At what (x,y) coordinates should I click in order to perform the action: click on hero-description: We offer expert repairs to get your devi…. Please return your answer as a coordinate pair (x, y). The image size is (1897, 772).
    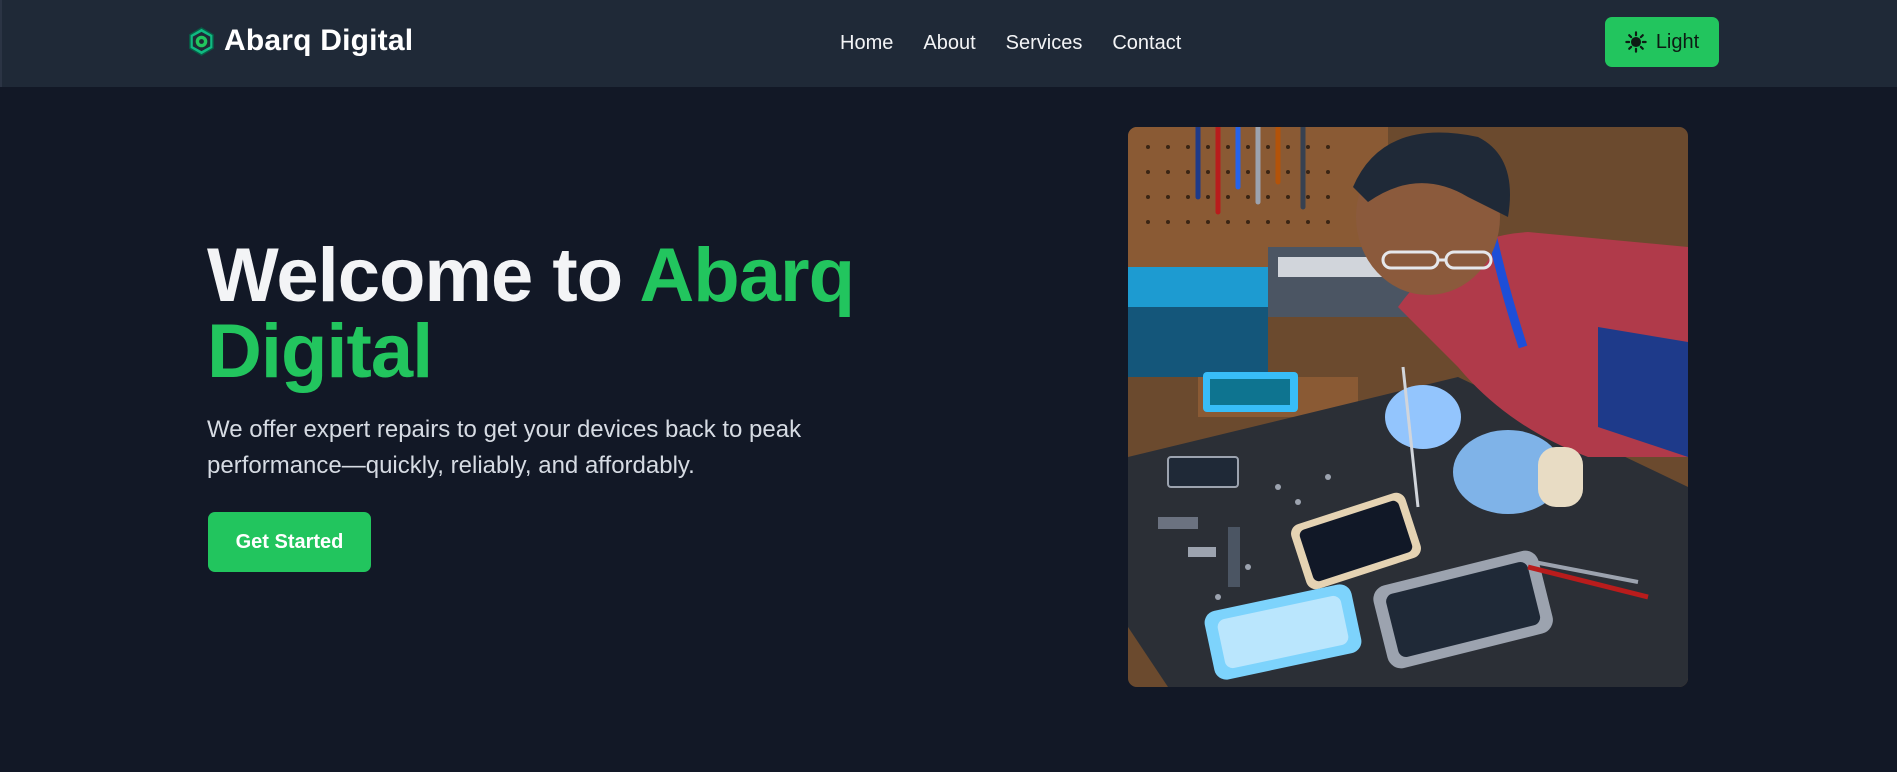
    Looking at the image, I should click on (504, 447).